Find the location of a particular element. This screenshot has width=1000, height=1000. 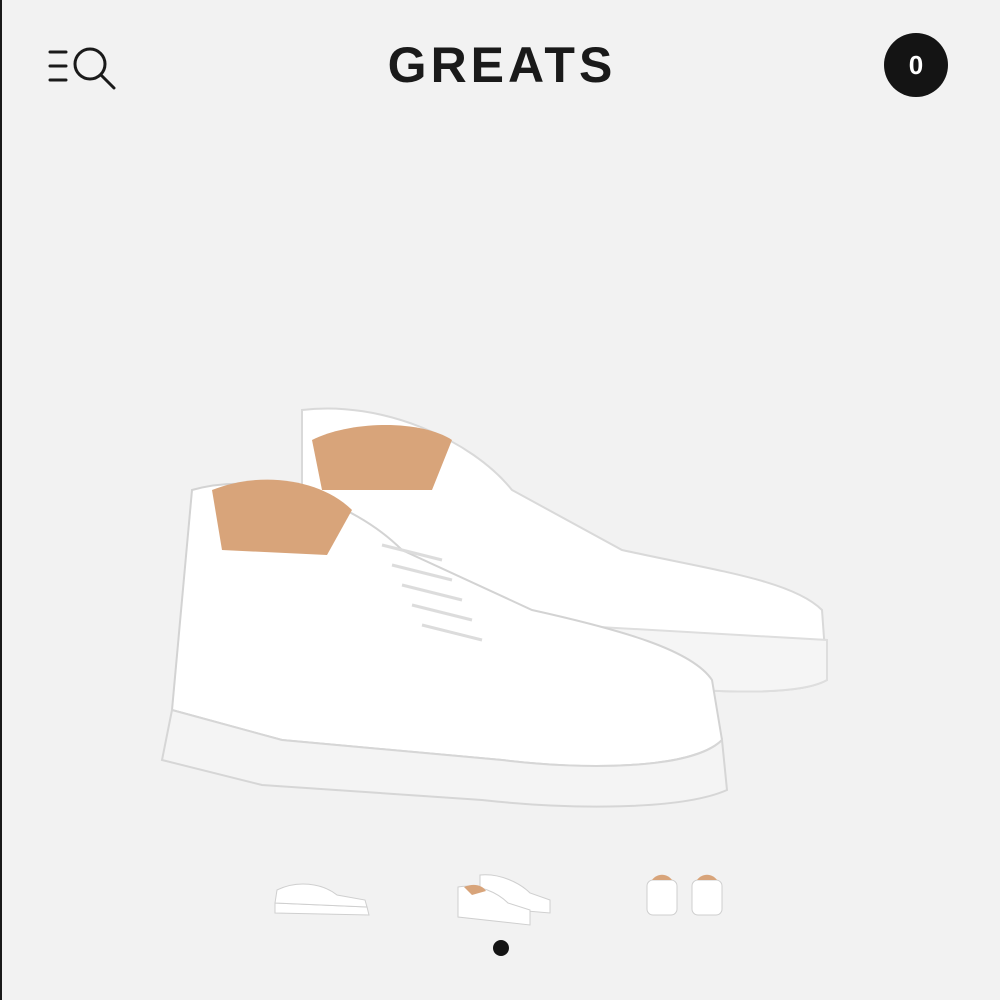

thumbnail-pair-angle is located at coordinates (505, 895).